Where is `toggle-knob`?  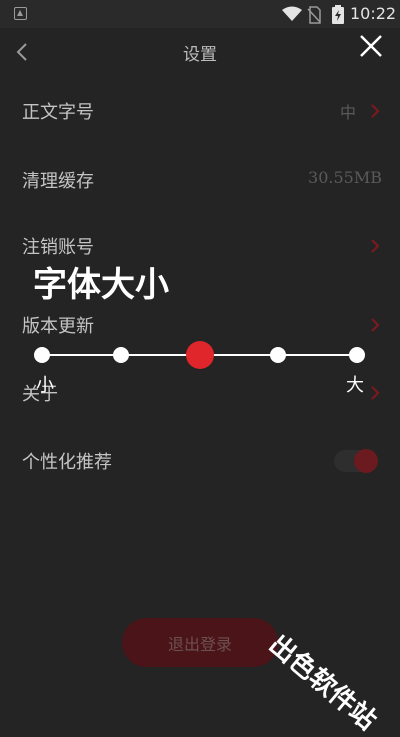 toggle-knob is located at coordinates (366, 461).